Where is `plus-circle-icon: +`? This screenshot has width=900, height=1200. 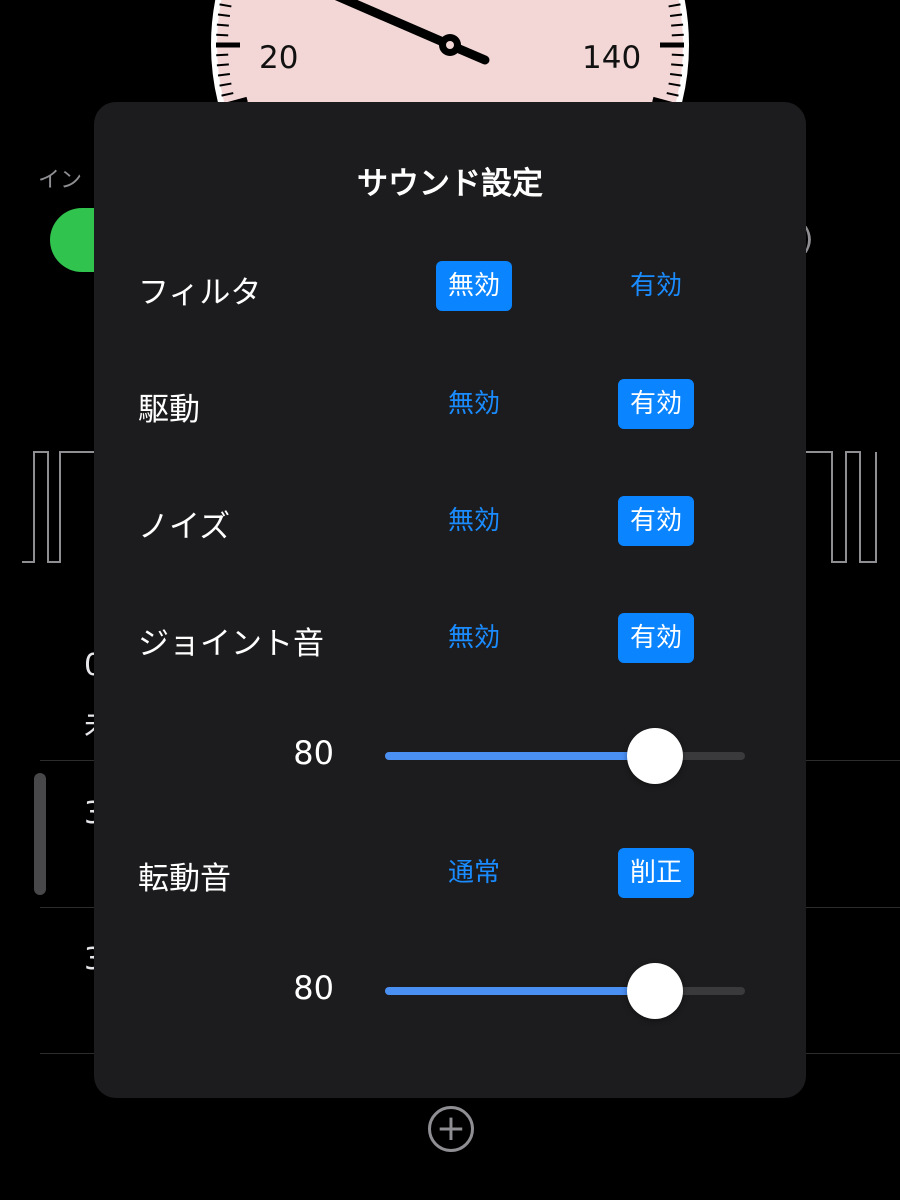 plus-circle-icon: + is located at coordinates (451, 1128).